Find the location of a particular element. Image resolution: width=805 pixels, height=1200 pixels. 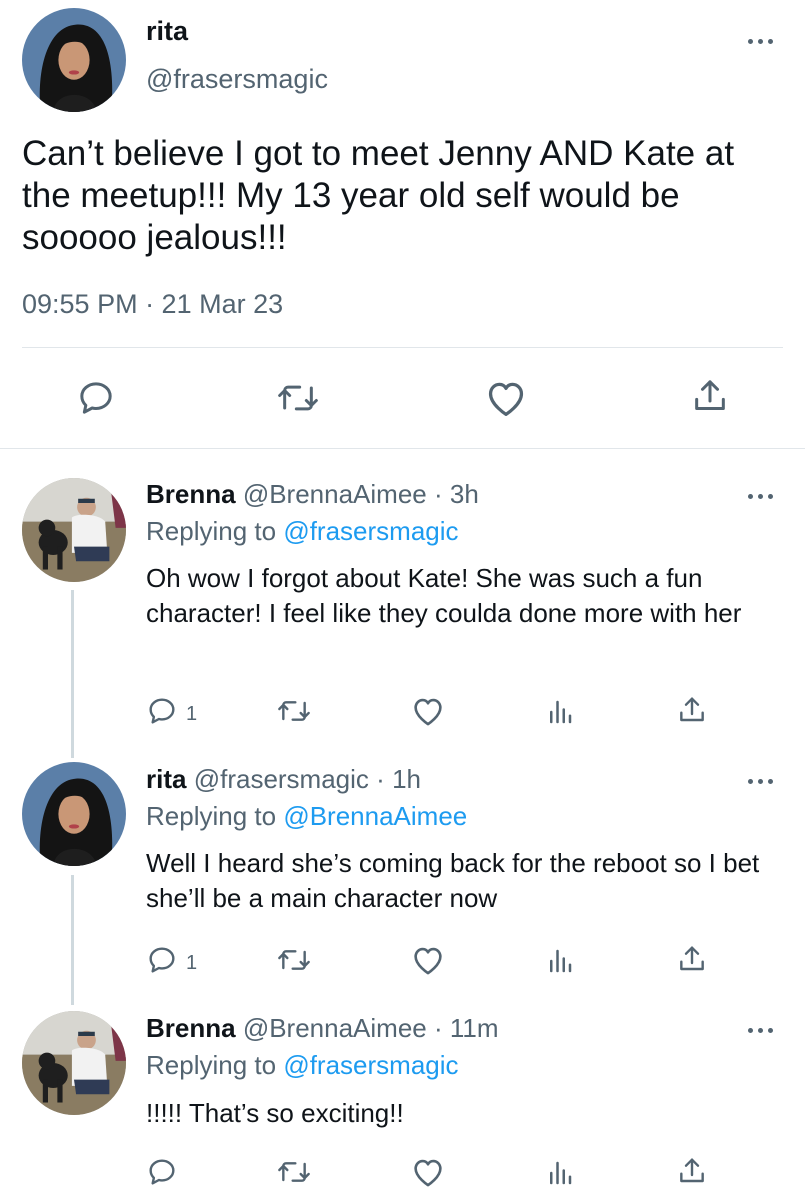

relative-time: 1h is located at coordinates (406, 779).